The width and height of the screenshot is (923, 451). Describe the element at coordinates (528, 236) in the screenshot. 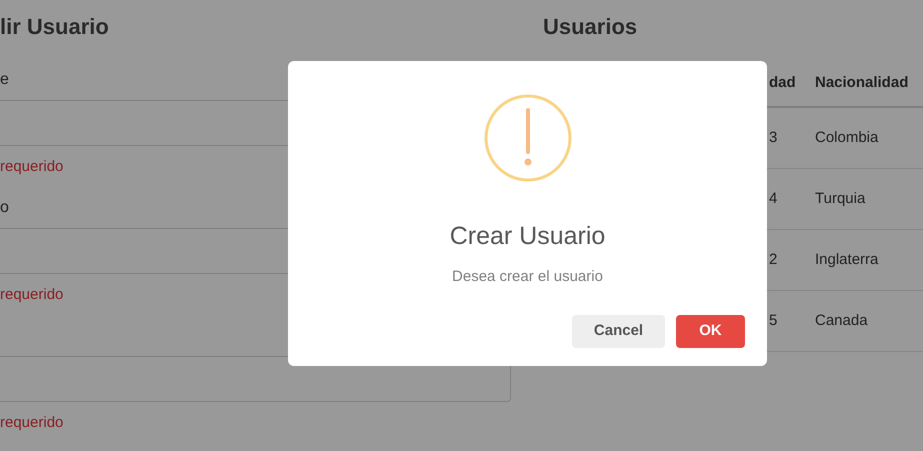

I see `dialog-title: Crear Usuario` at that location.